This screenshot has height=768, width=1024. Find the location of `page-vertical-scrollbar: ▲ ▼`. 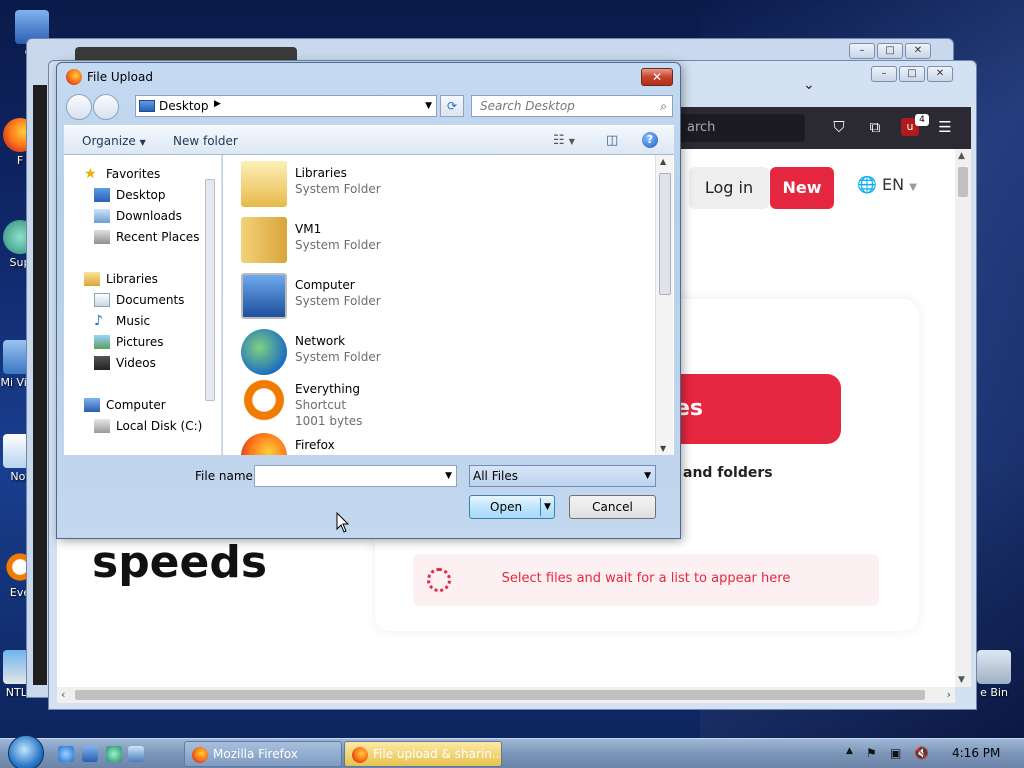

page-vertical-scrollbar: ▲ ▼ is located at coordinates (963, 418).